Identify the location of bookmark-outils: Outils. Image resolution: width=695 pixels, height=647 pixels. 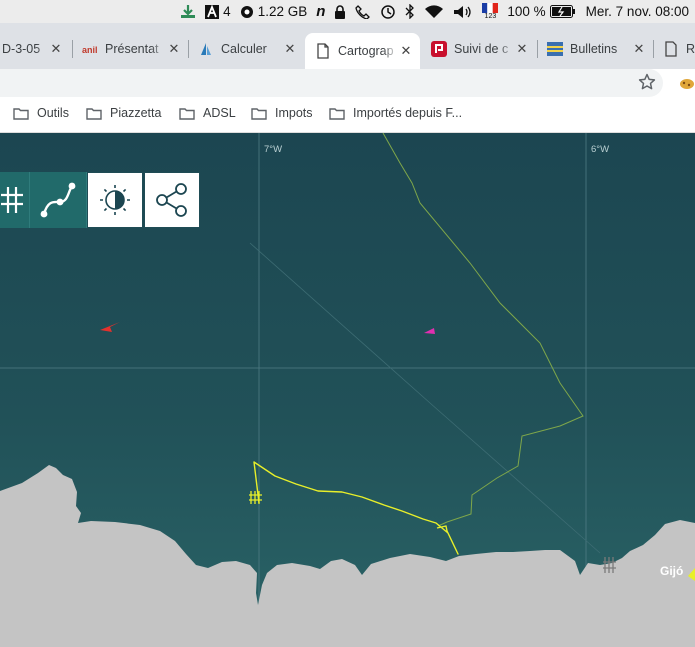
(41, 113).